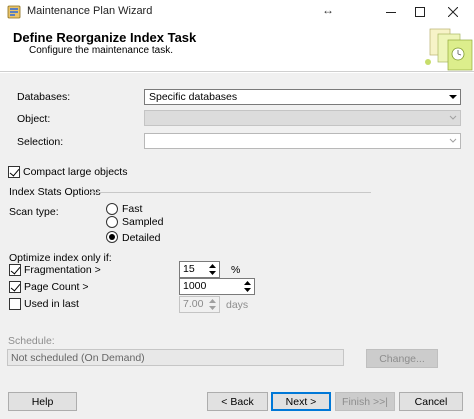 The width and height of the screenshot is (474, 419). Describe the element at coordinates (34, 212) in the screenshot. I see `scan-type-label: Scan type:` at that location.